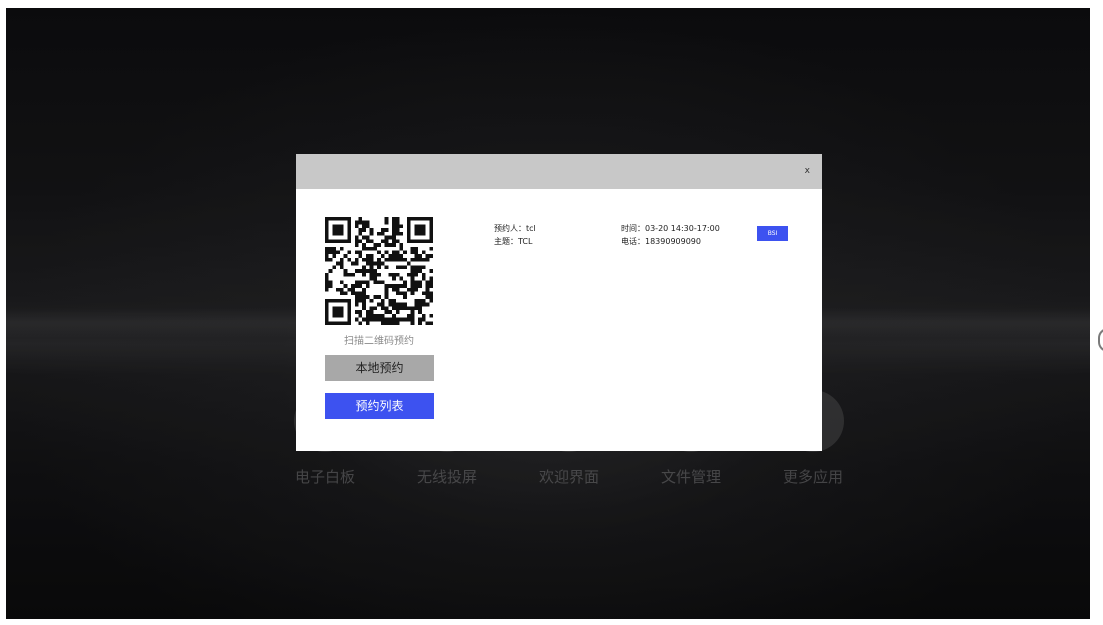  Describe the element at coordinates (661, 241) in the screenshot. I see `phone-text: 电话：18390909090` at that location.